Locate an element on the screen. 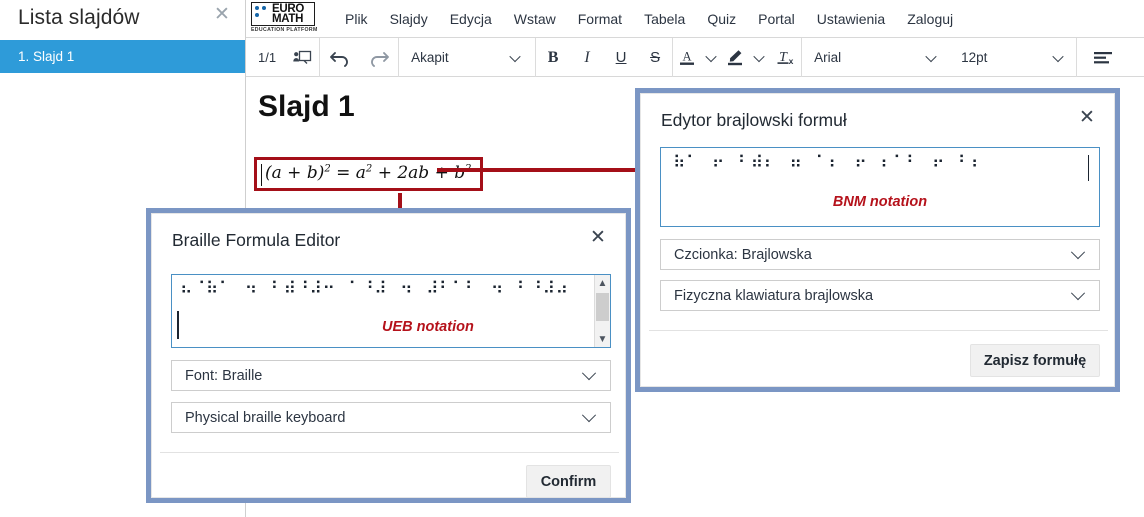 The image size is (1144, 517). bold-button: B is located at coordinates (553, 57).